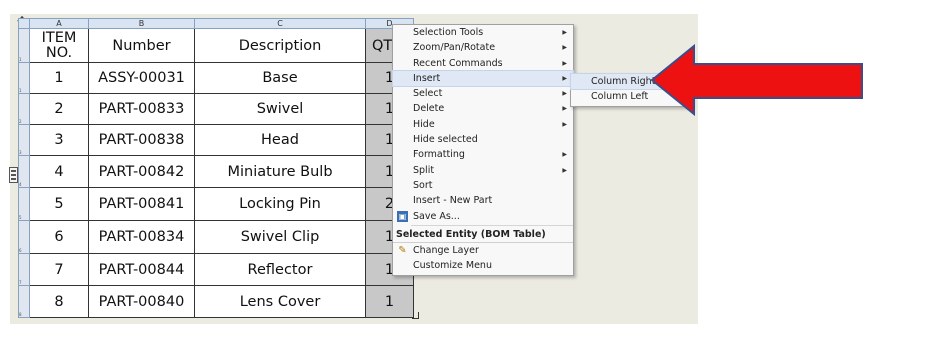 This screenshot has height=342, width=937. Describe the element at coordinates (280, 237) in the screenshot. I see `cell-description: Swivel Clip` at that location.